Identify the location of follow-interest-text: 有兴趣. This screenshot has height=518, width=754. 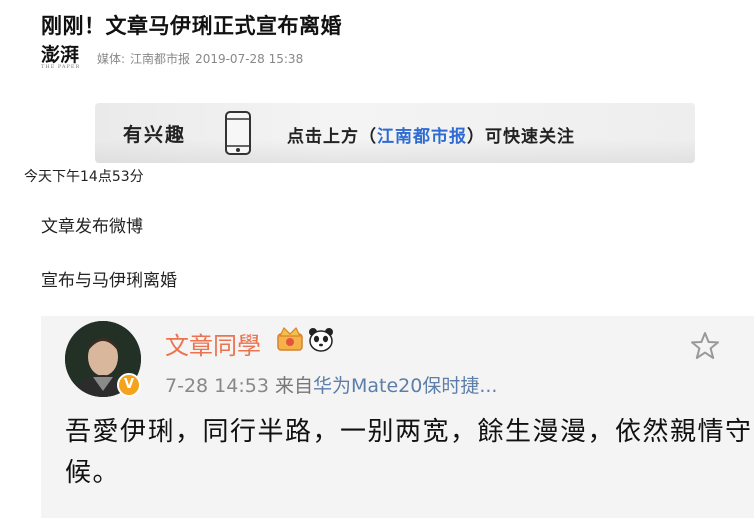
(155, 135).